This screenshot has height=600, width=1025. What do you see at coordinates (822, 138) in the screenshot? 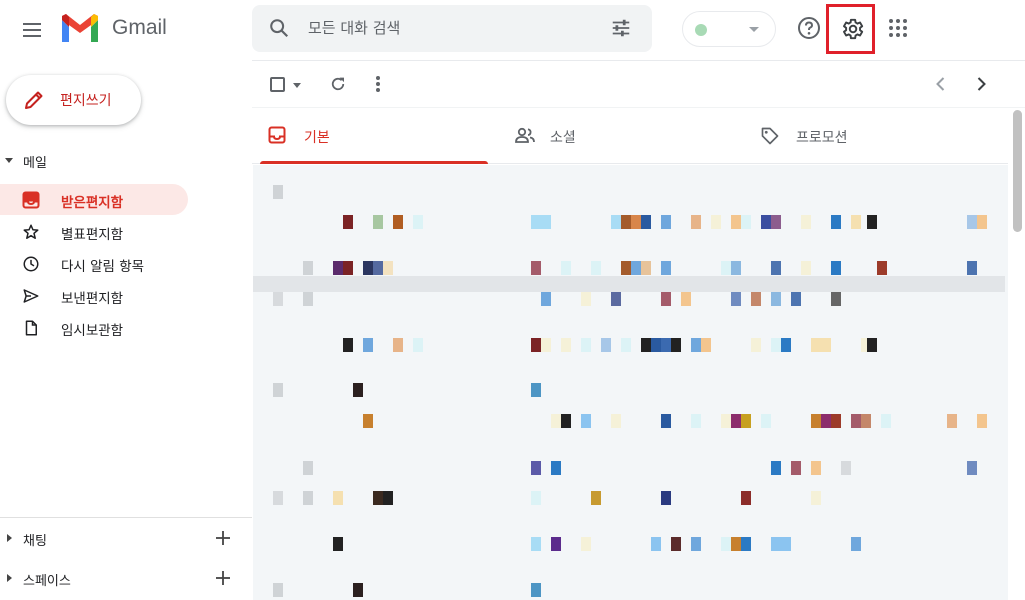
I see `tab-label: 프로모션` at bounding box center [822, 138].